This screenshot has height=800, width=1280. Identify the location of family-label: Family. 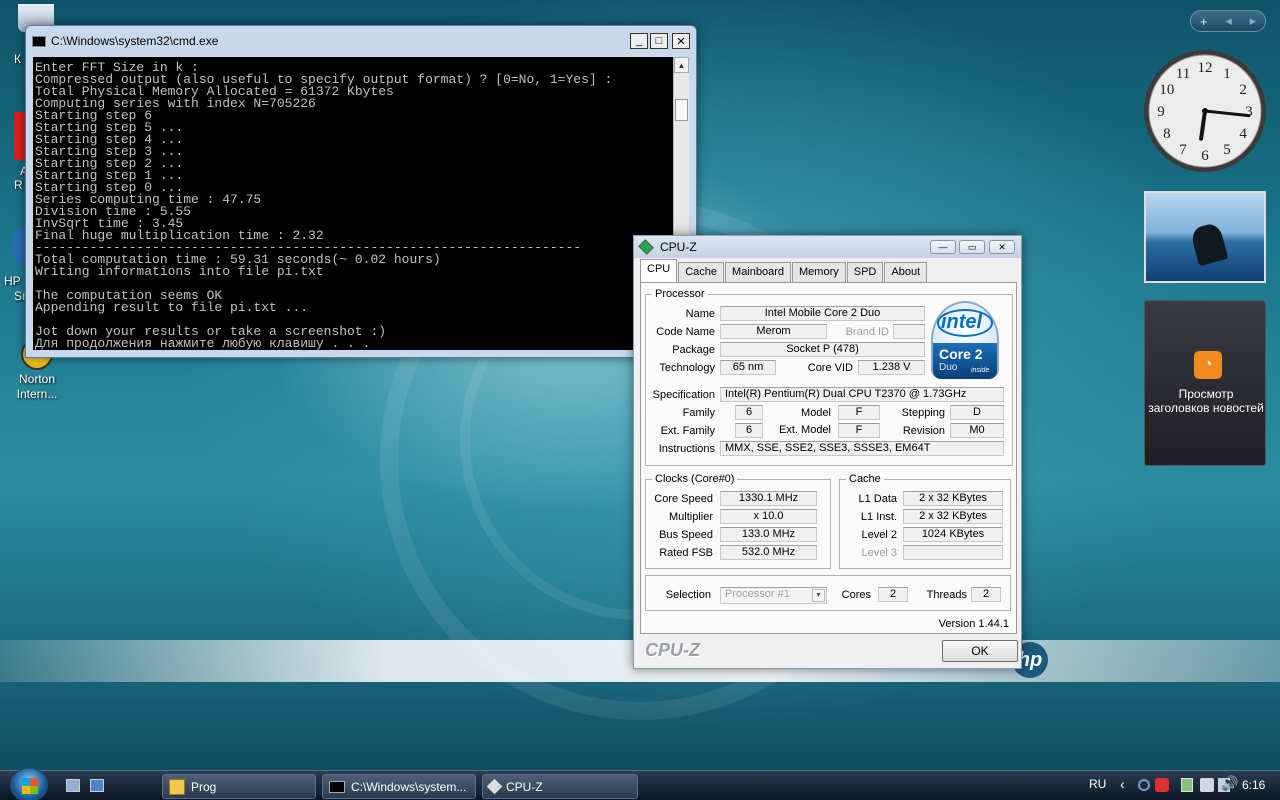
(698, 413).